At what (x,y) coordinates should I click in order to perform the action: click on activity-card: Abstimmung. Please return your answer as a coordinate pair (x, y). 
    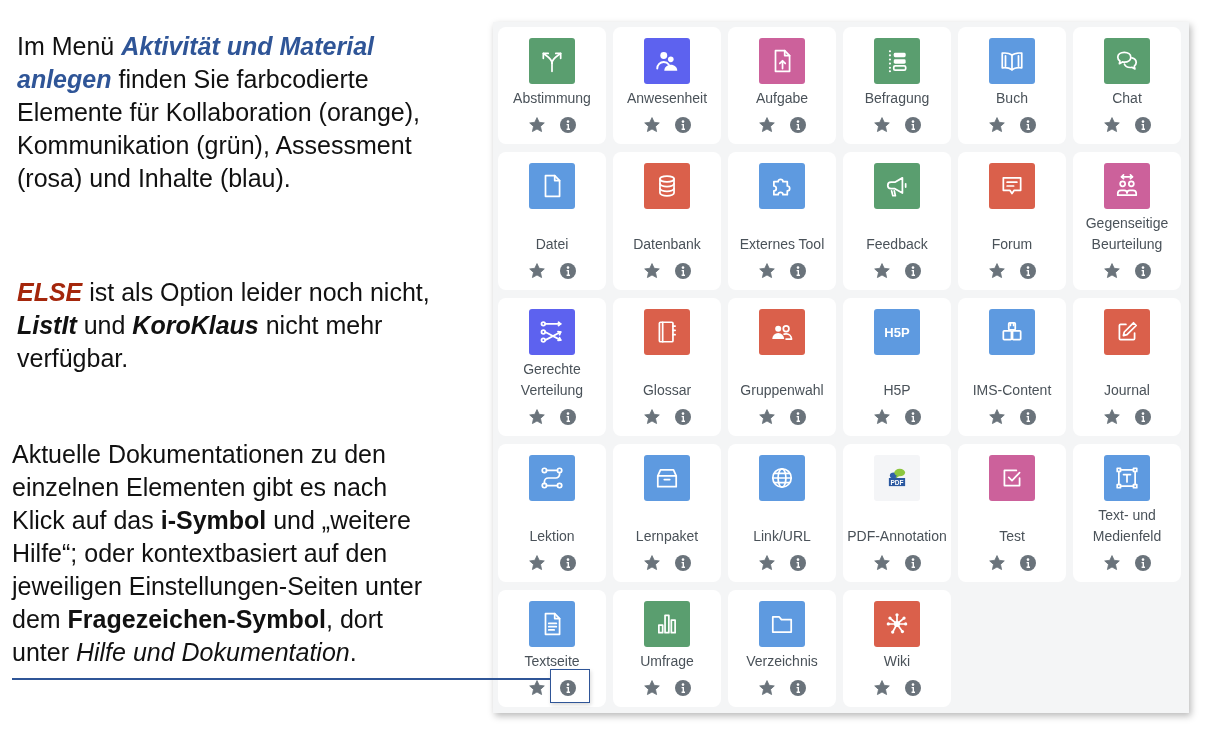
    Looking at the image, I should click on (552, 85).